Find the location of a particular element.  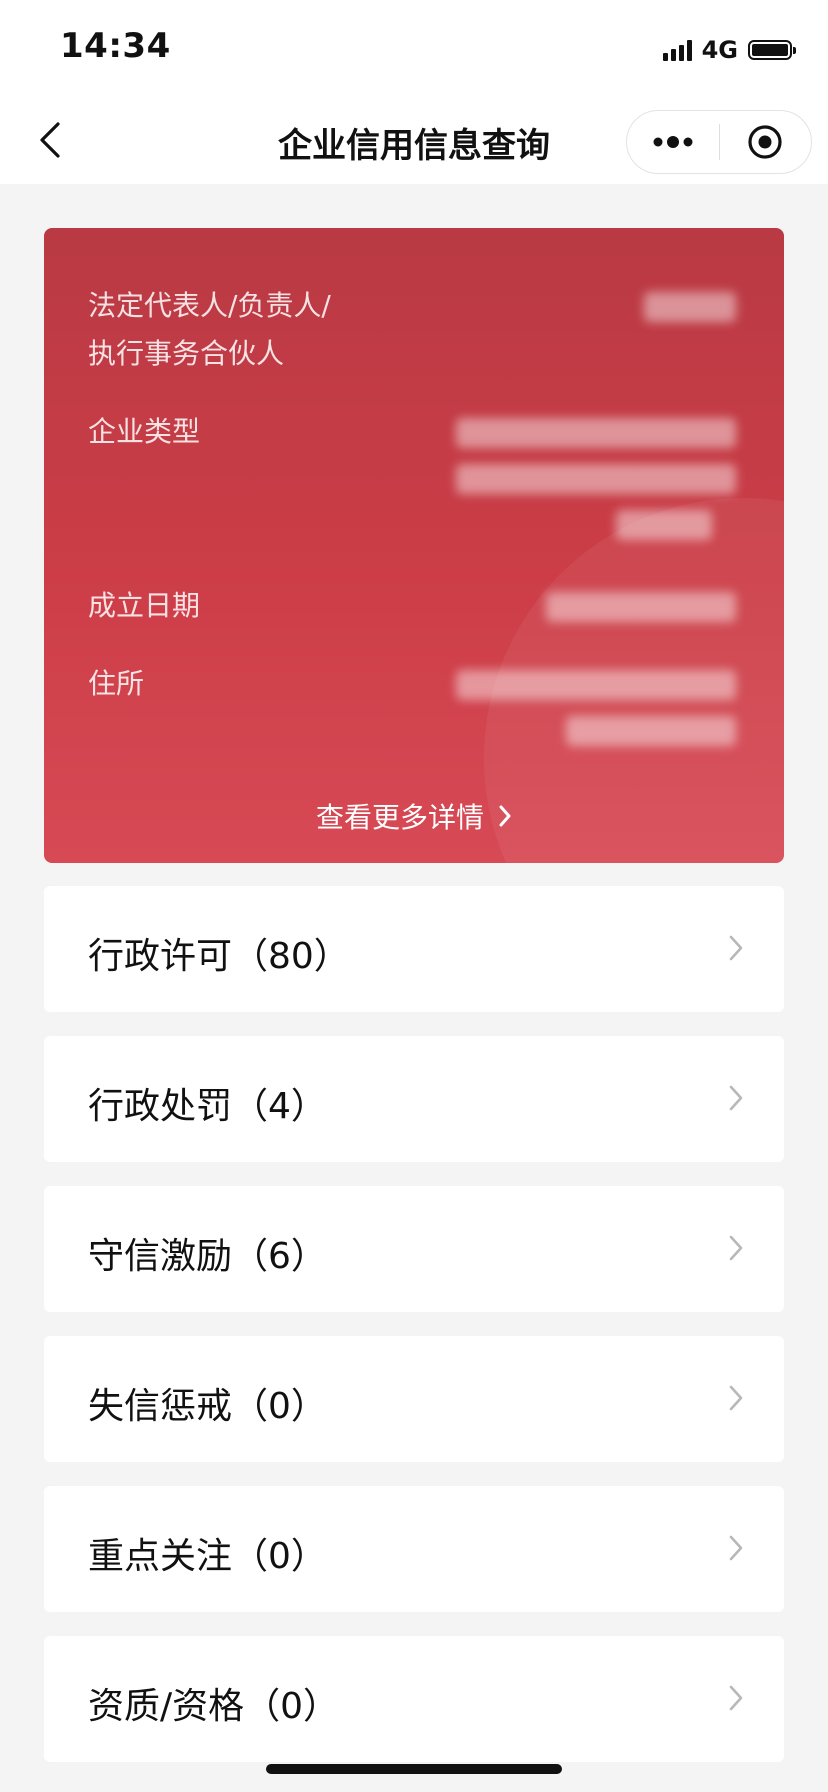

target-circle-icon is located at coordinates (765, 142).